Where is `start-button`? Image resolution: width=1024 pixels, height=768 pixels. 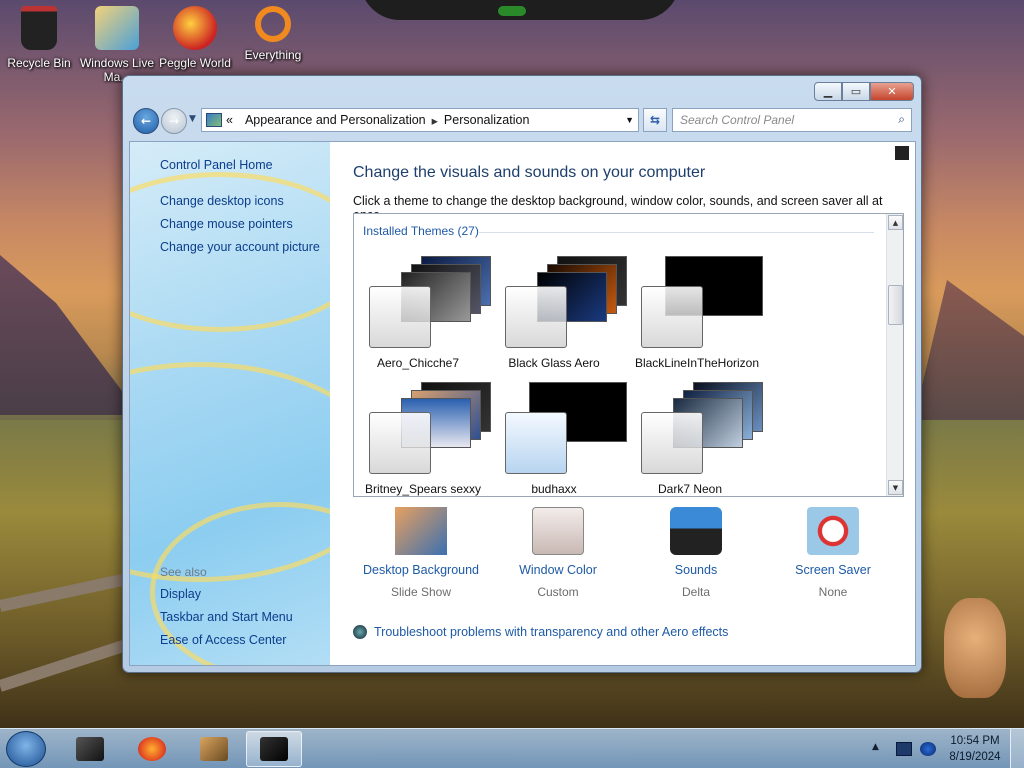 start-button is located at coordinates (26, 749).